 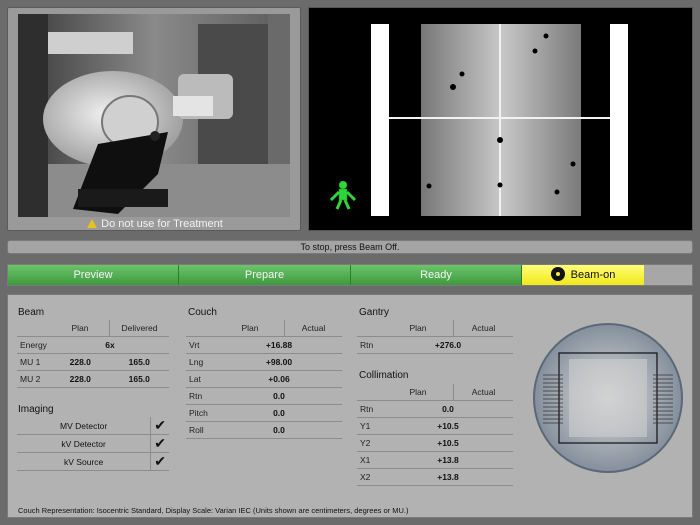 What do you see at coordinates (313, 328) in the screenshot?
I see `couch-col-actual: Actual` at bounding box center [313, 328].